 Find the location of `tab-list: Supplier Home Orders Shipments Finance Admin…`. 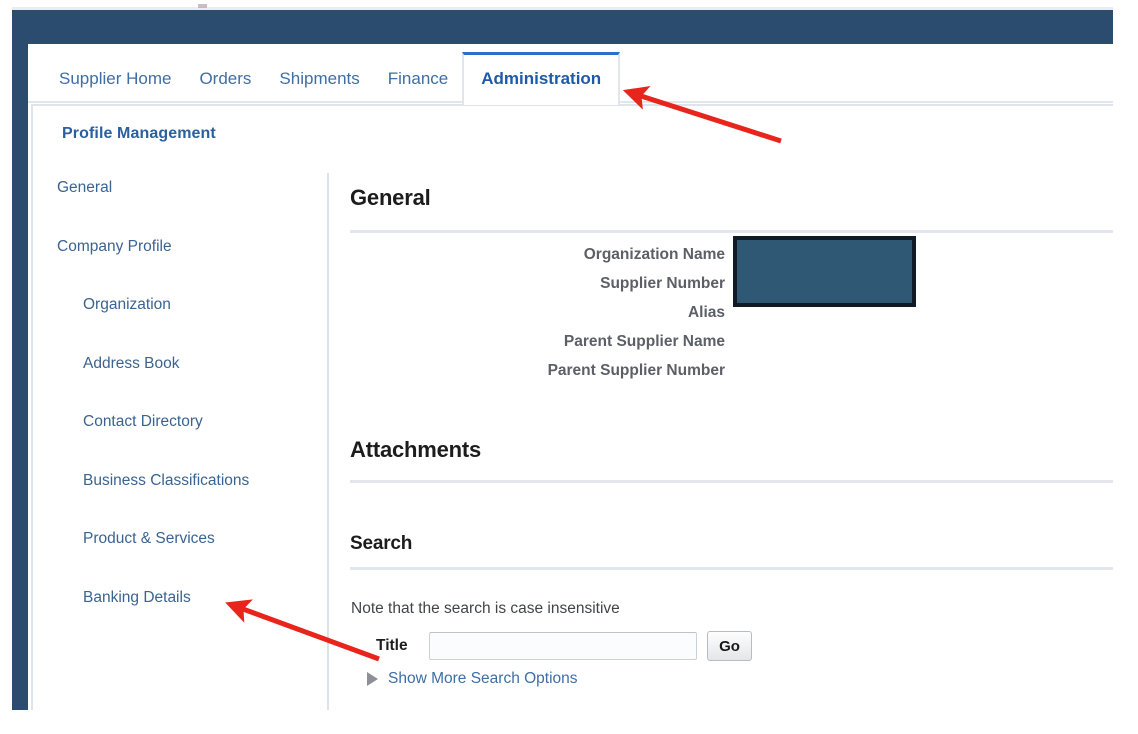

tab-list: Supplier Home Orders Shipments Finance Admin… is located at coordinates (333, 74).